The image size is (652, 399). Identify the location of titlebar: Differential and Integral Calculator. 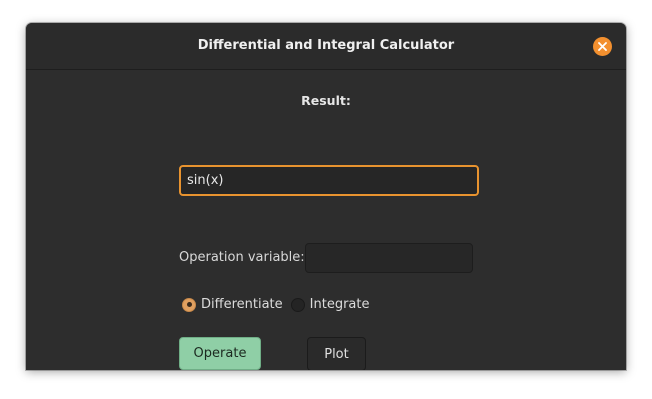
(326, 46).